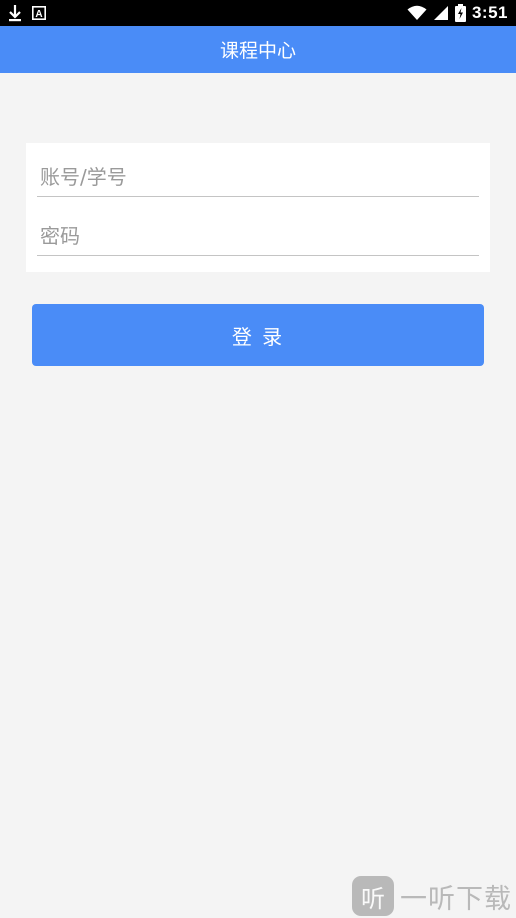 The width and height of the screenshot is (516, 918). Describe the element at coordinates (441, 13) in the screenshot. I see `signal-icon` at that location.